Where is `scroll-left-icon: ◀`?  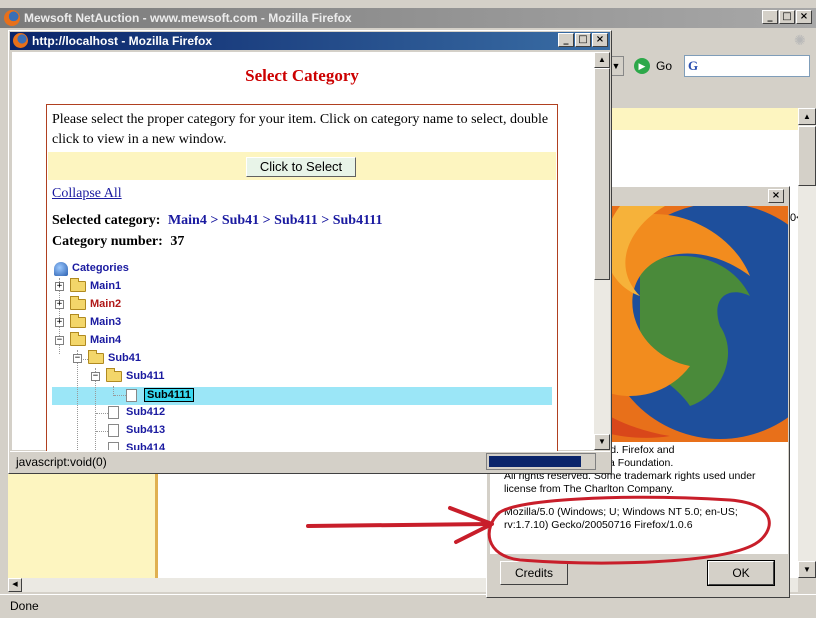 scroll-left-icon: ◀ is located at coordinates (15, 585).